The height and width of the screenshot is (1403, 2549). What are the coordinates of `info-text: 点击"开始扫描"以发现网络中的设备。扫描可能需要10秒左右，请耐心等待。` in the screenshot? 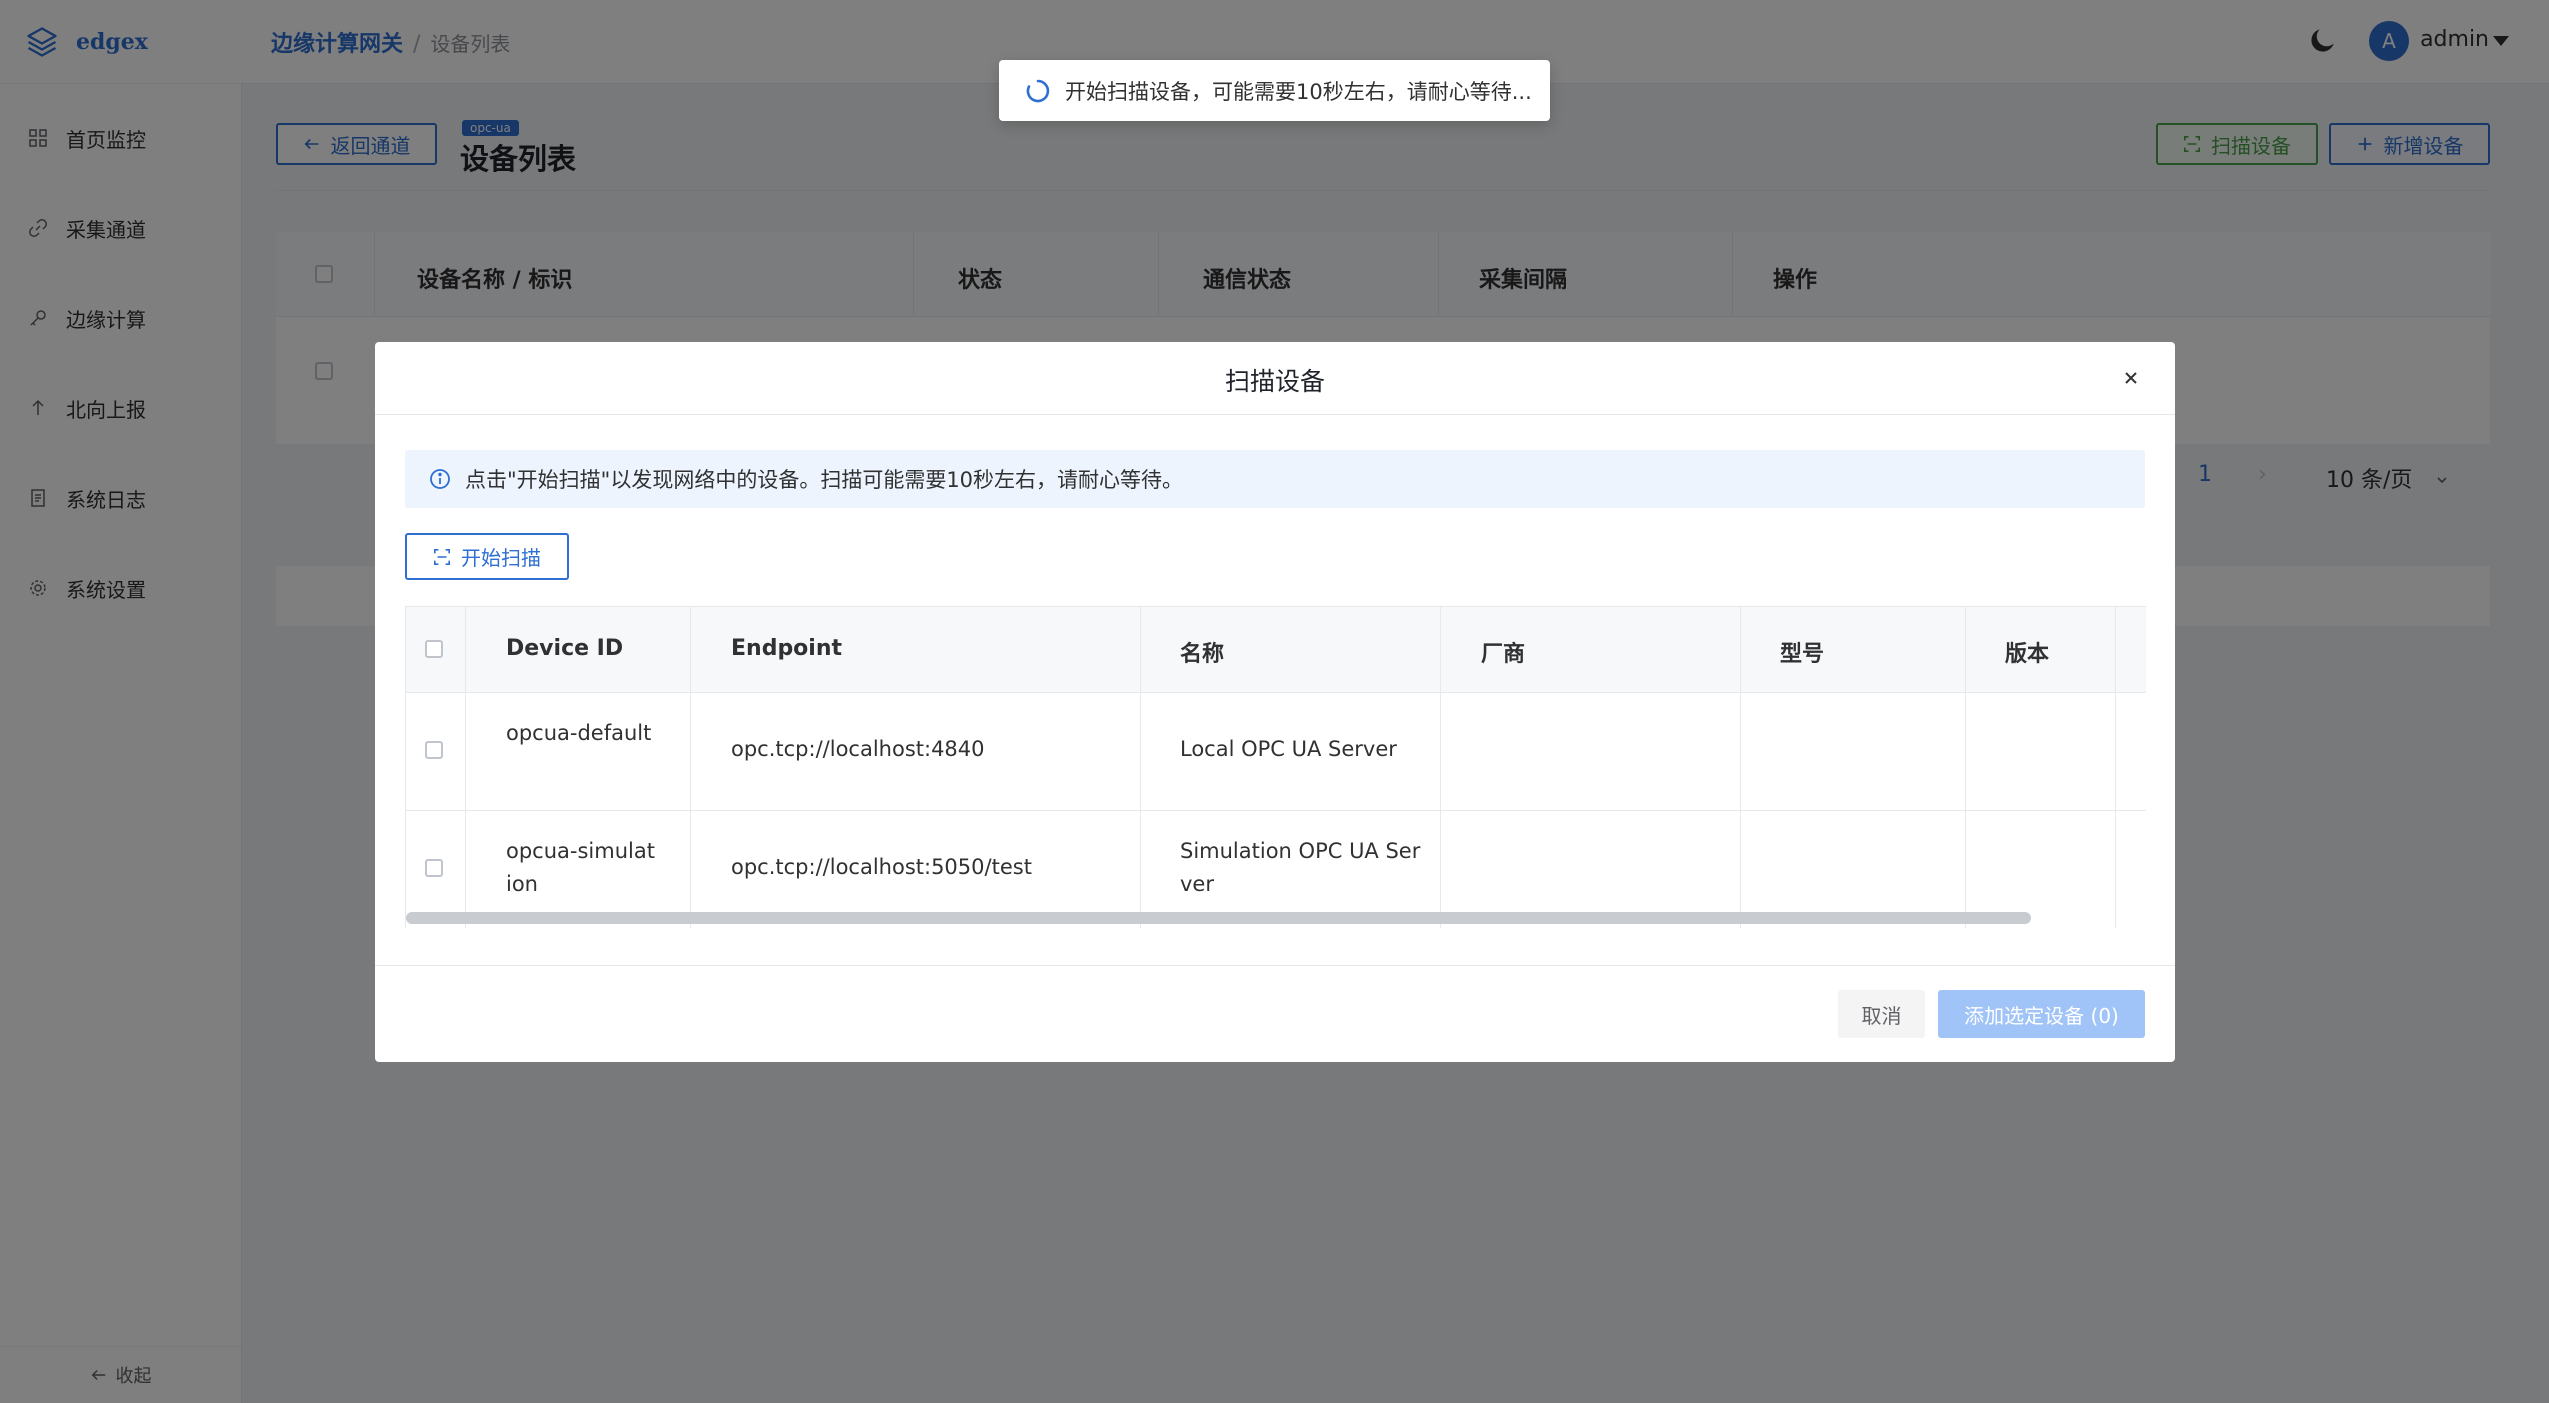 It's located at (824, 480).